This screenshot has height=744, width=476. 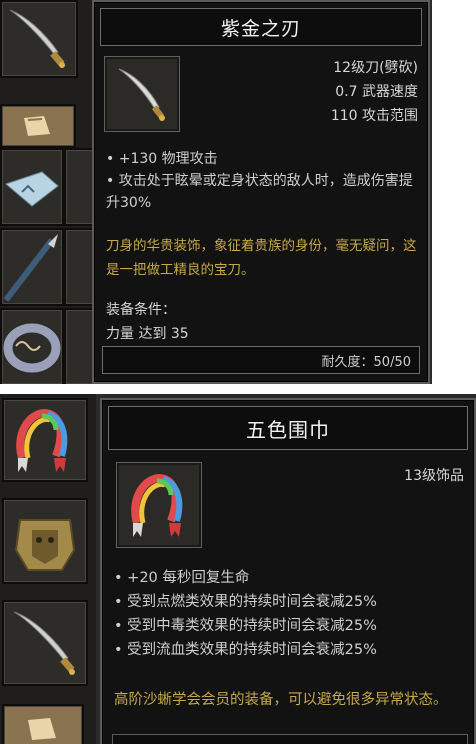 I want to click on requirement-strength: 力量 达到 35, so click(x=147, y=334).